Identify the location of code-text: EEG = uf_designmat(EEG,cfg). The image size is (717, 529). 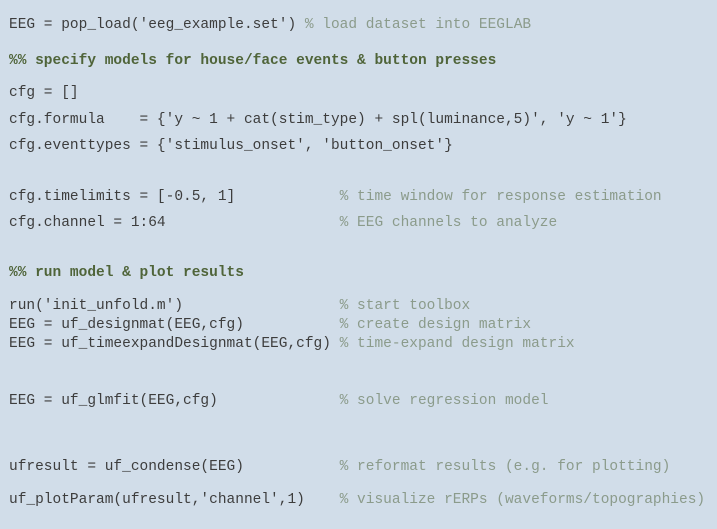
(174, 325).